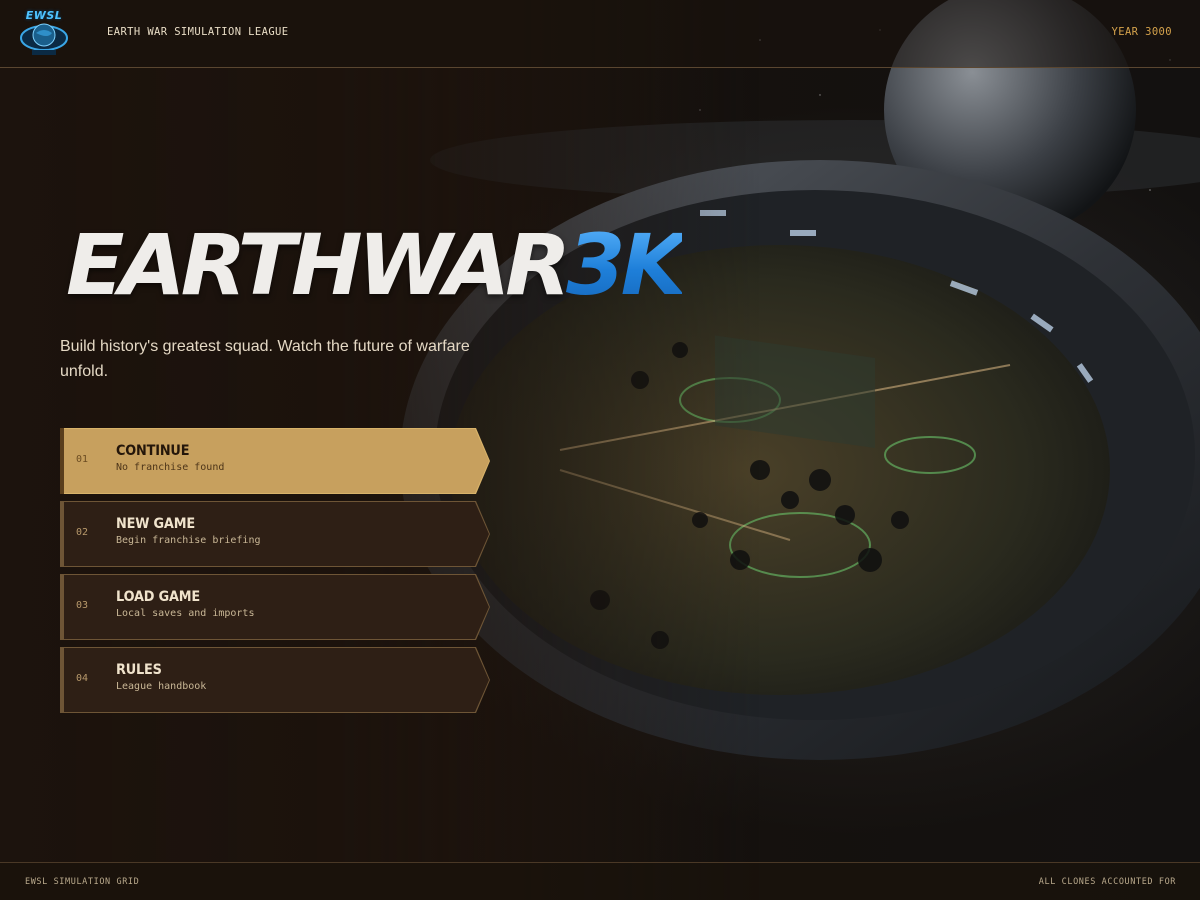 The height and width of the screenshot is (900, 1200). I want to click on menu-item-subtitle: League handbook, so click(161, 686).